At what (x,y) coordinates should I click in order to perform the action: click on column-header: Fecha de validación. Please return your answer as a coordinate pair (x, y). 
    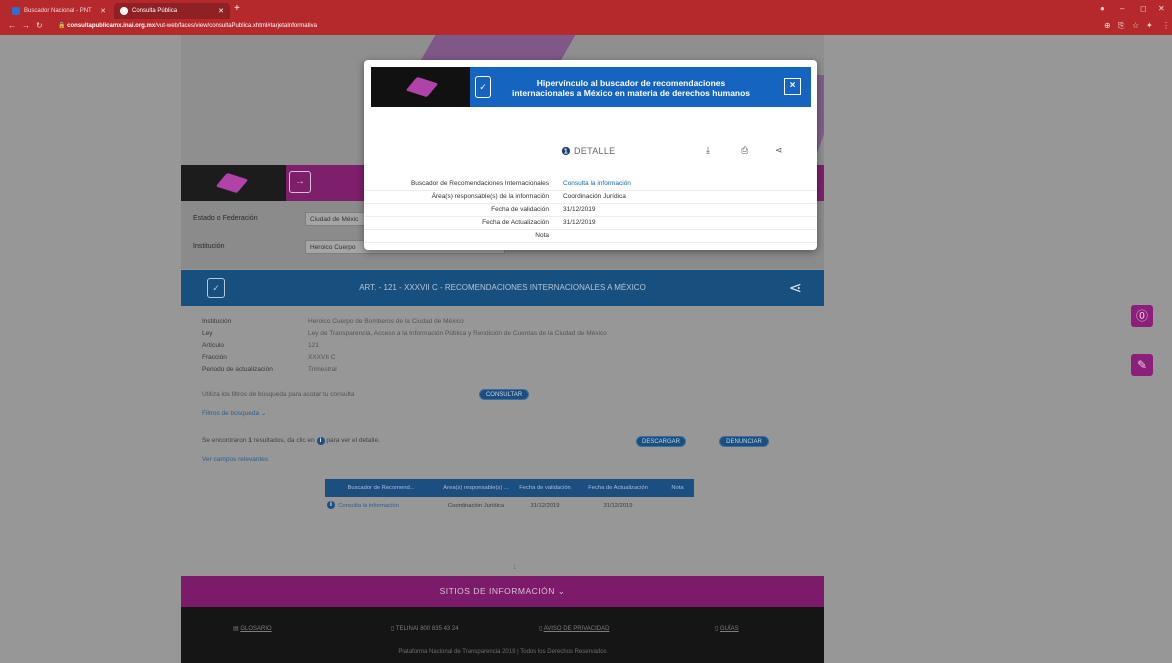
    Looking at the image, I should click on (545, 488).